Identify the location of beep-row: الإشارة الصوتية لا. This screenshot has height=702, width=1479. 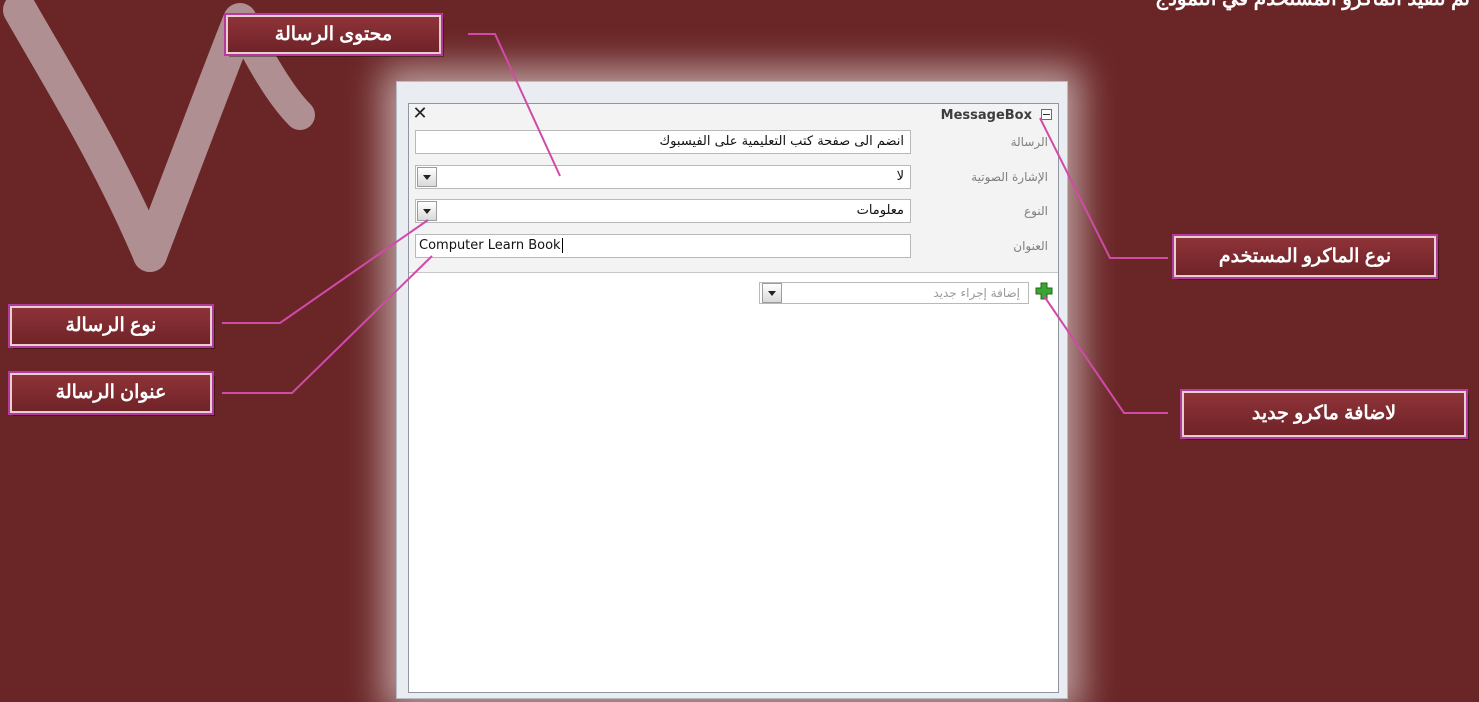
(733, 178).